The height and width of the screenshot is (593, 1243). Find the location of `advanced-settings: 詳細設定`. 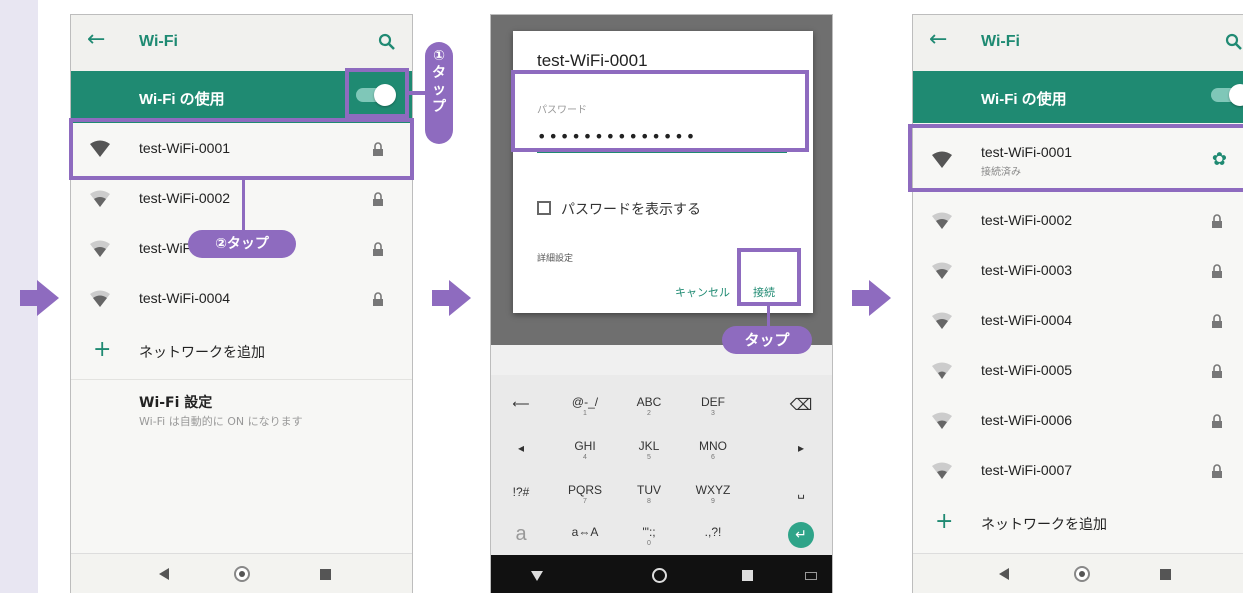

advanced-settings: 詳細設定 is located at coordinates (555, 257).